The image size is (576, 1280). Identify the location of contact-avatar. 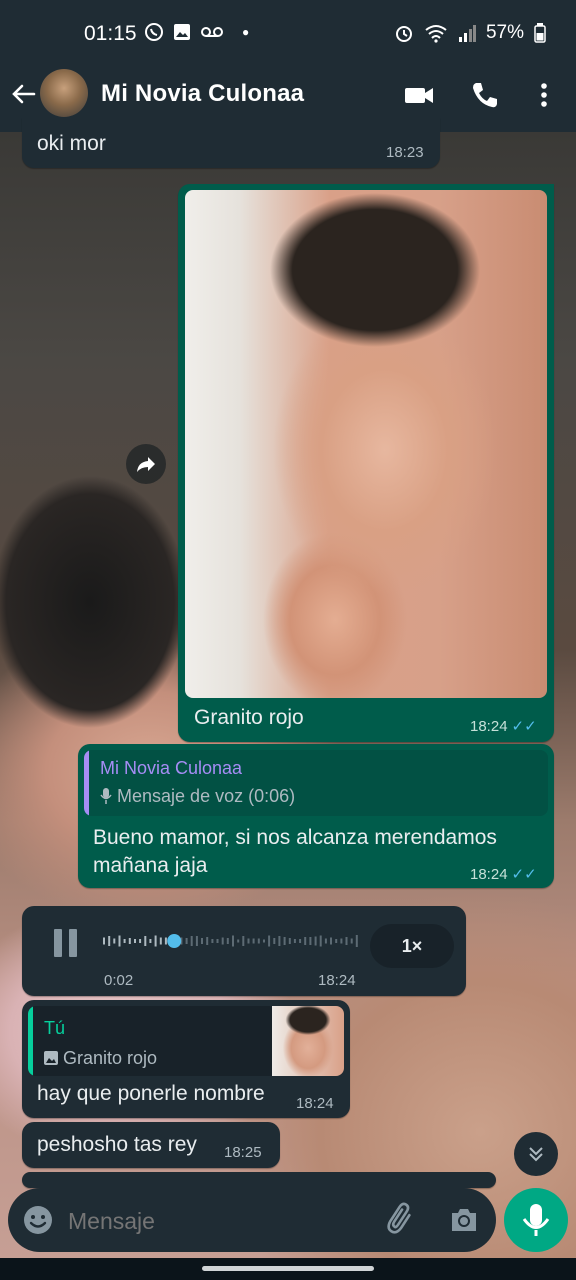
(64, 93).